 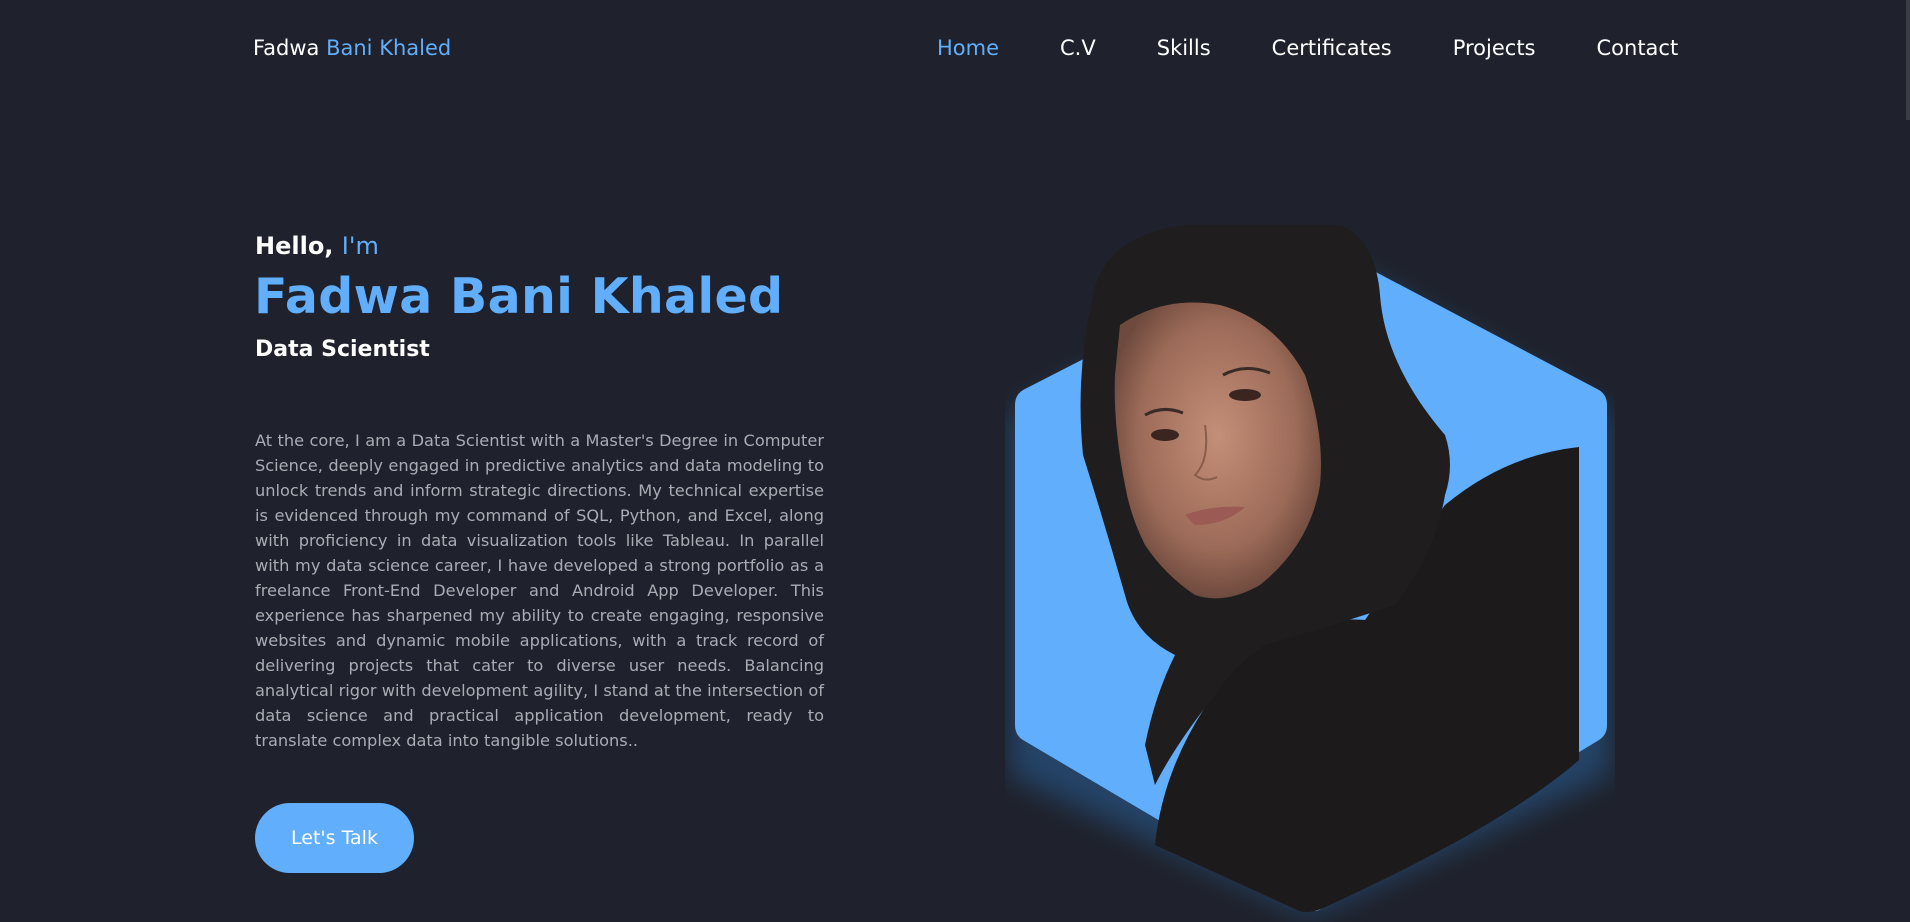 What do you see at coordinates (342, 349) in the screenshot?
I see `hero-role: Data Scientist` at bounding box center [342, 349].